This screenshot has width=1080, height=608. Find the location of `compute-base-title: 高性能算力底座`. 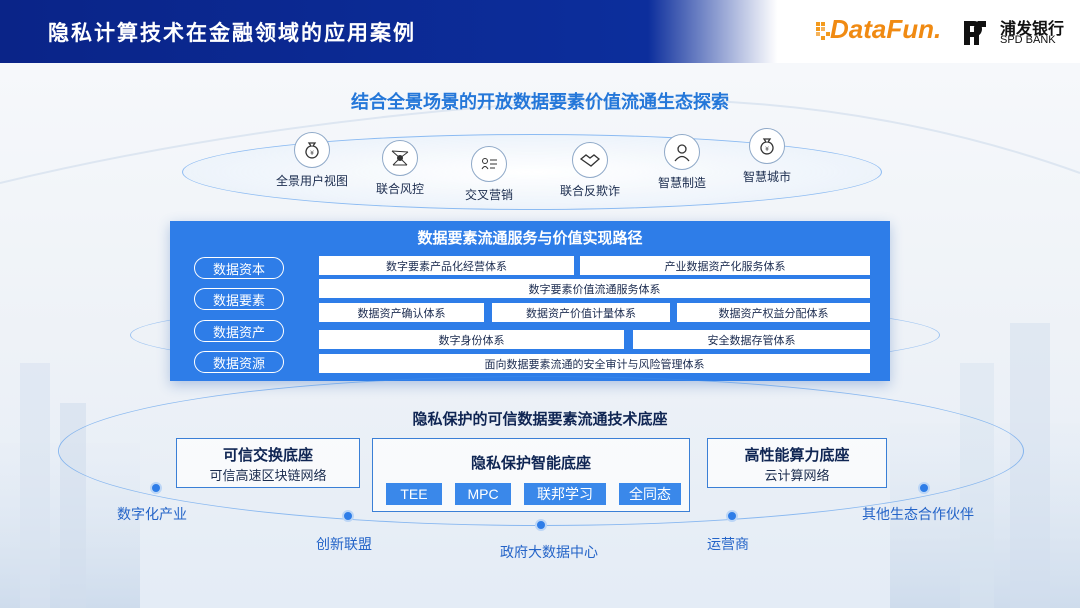

compute-base-title: 高性能算力底座 is located at coordinates (797, 455).